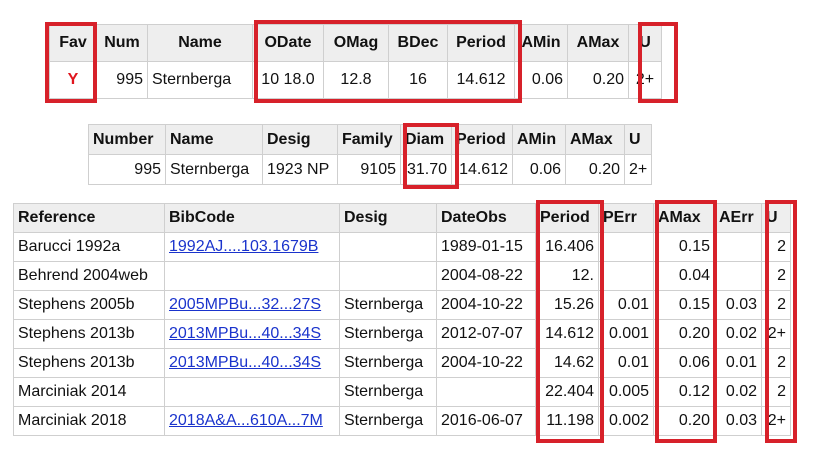 The image size is (824, 473). What do you see at coordinates (486, 247) in the screenshot?
I see `dateobs-cell: 1989-01-15` at bounding box center [486, 247].